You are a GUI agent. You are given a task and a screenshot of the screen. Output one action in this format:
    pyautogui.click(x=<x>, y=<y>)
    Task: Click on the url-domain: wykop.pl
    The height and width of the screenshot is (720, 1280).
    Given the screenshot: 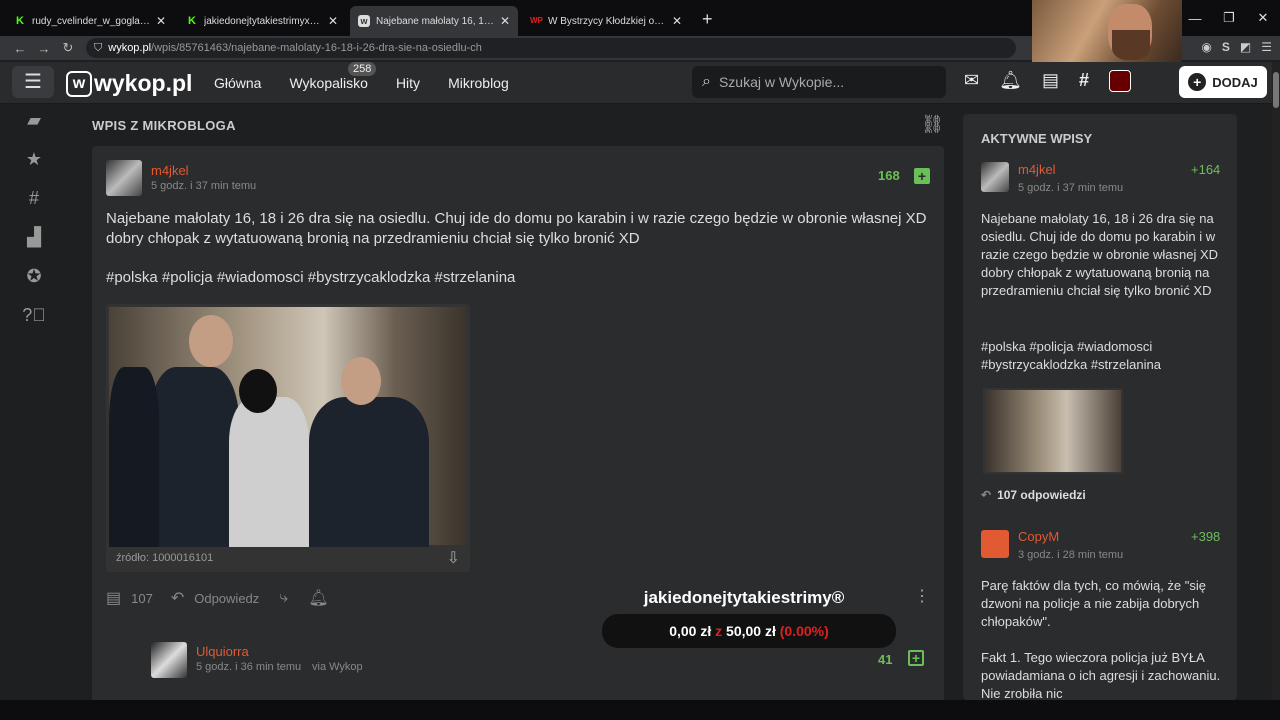 What is the action you would take?
    pyautogui.click(x=130, y=48)
    